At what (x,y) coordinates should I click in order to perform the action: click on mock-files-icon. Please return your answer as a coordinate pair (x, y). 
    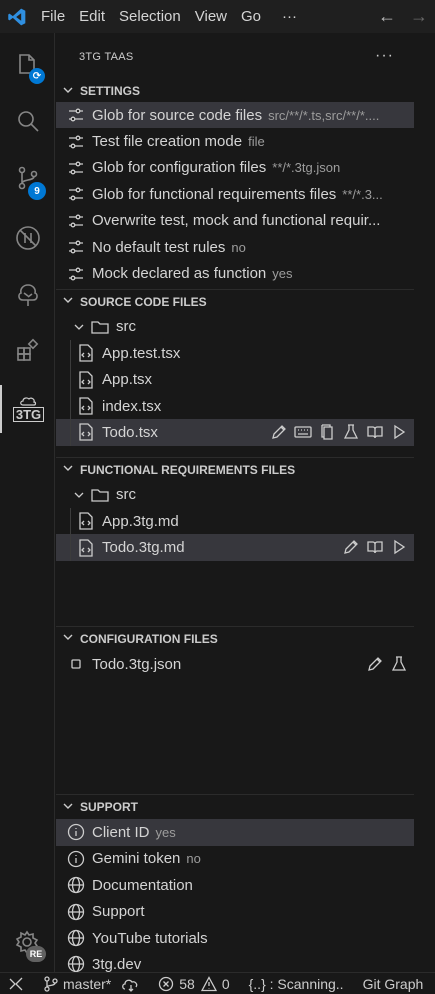
    Looking at the image, I should click on (327, 432).